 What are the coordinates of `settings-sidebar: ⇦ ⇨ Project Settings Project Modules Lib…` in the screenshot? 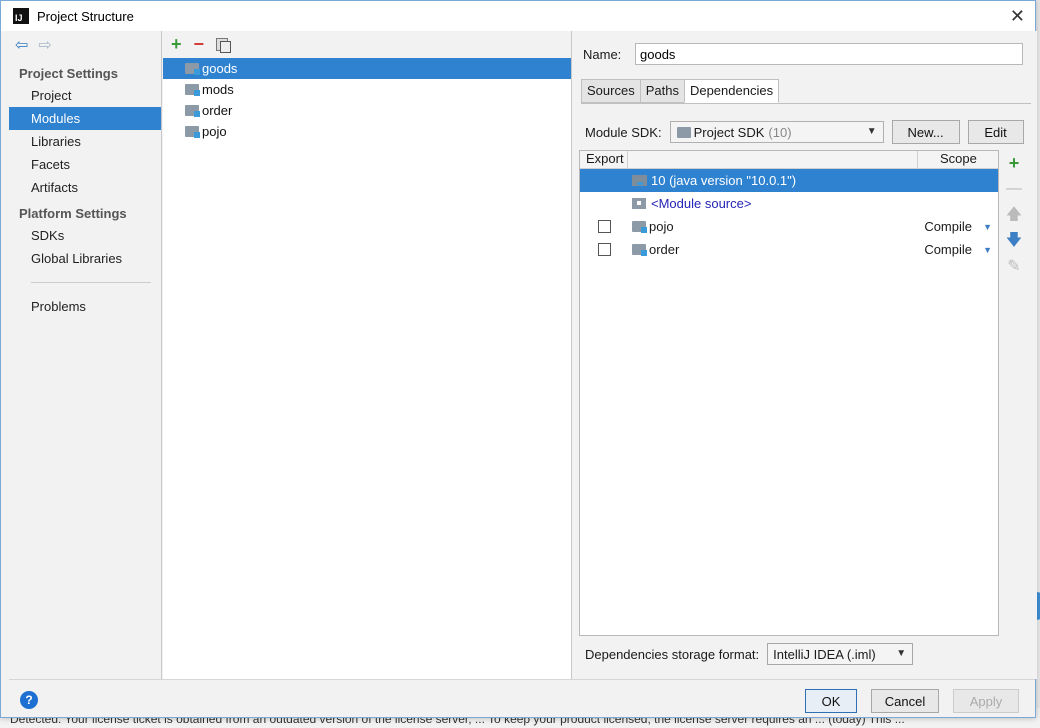 It's located at (85, 355).